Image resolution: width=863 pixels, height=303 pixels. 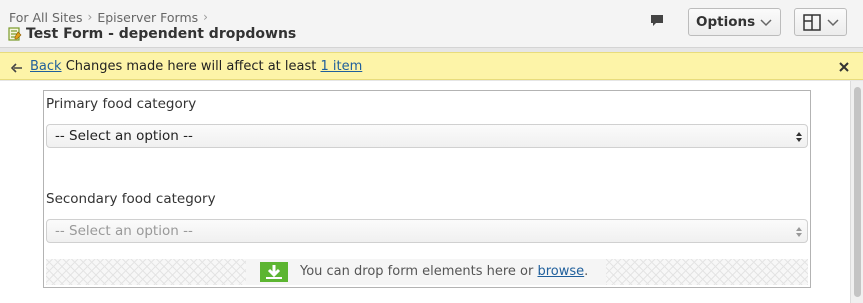 I want to click on vertical-scrollbar, so click(x=856, y=192).